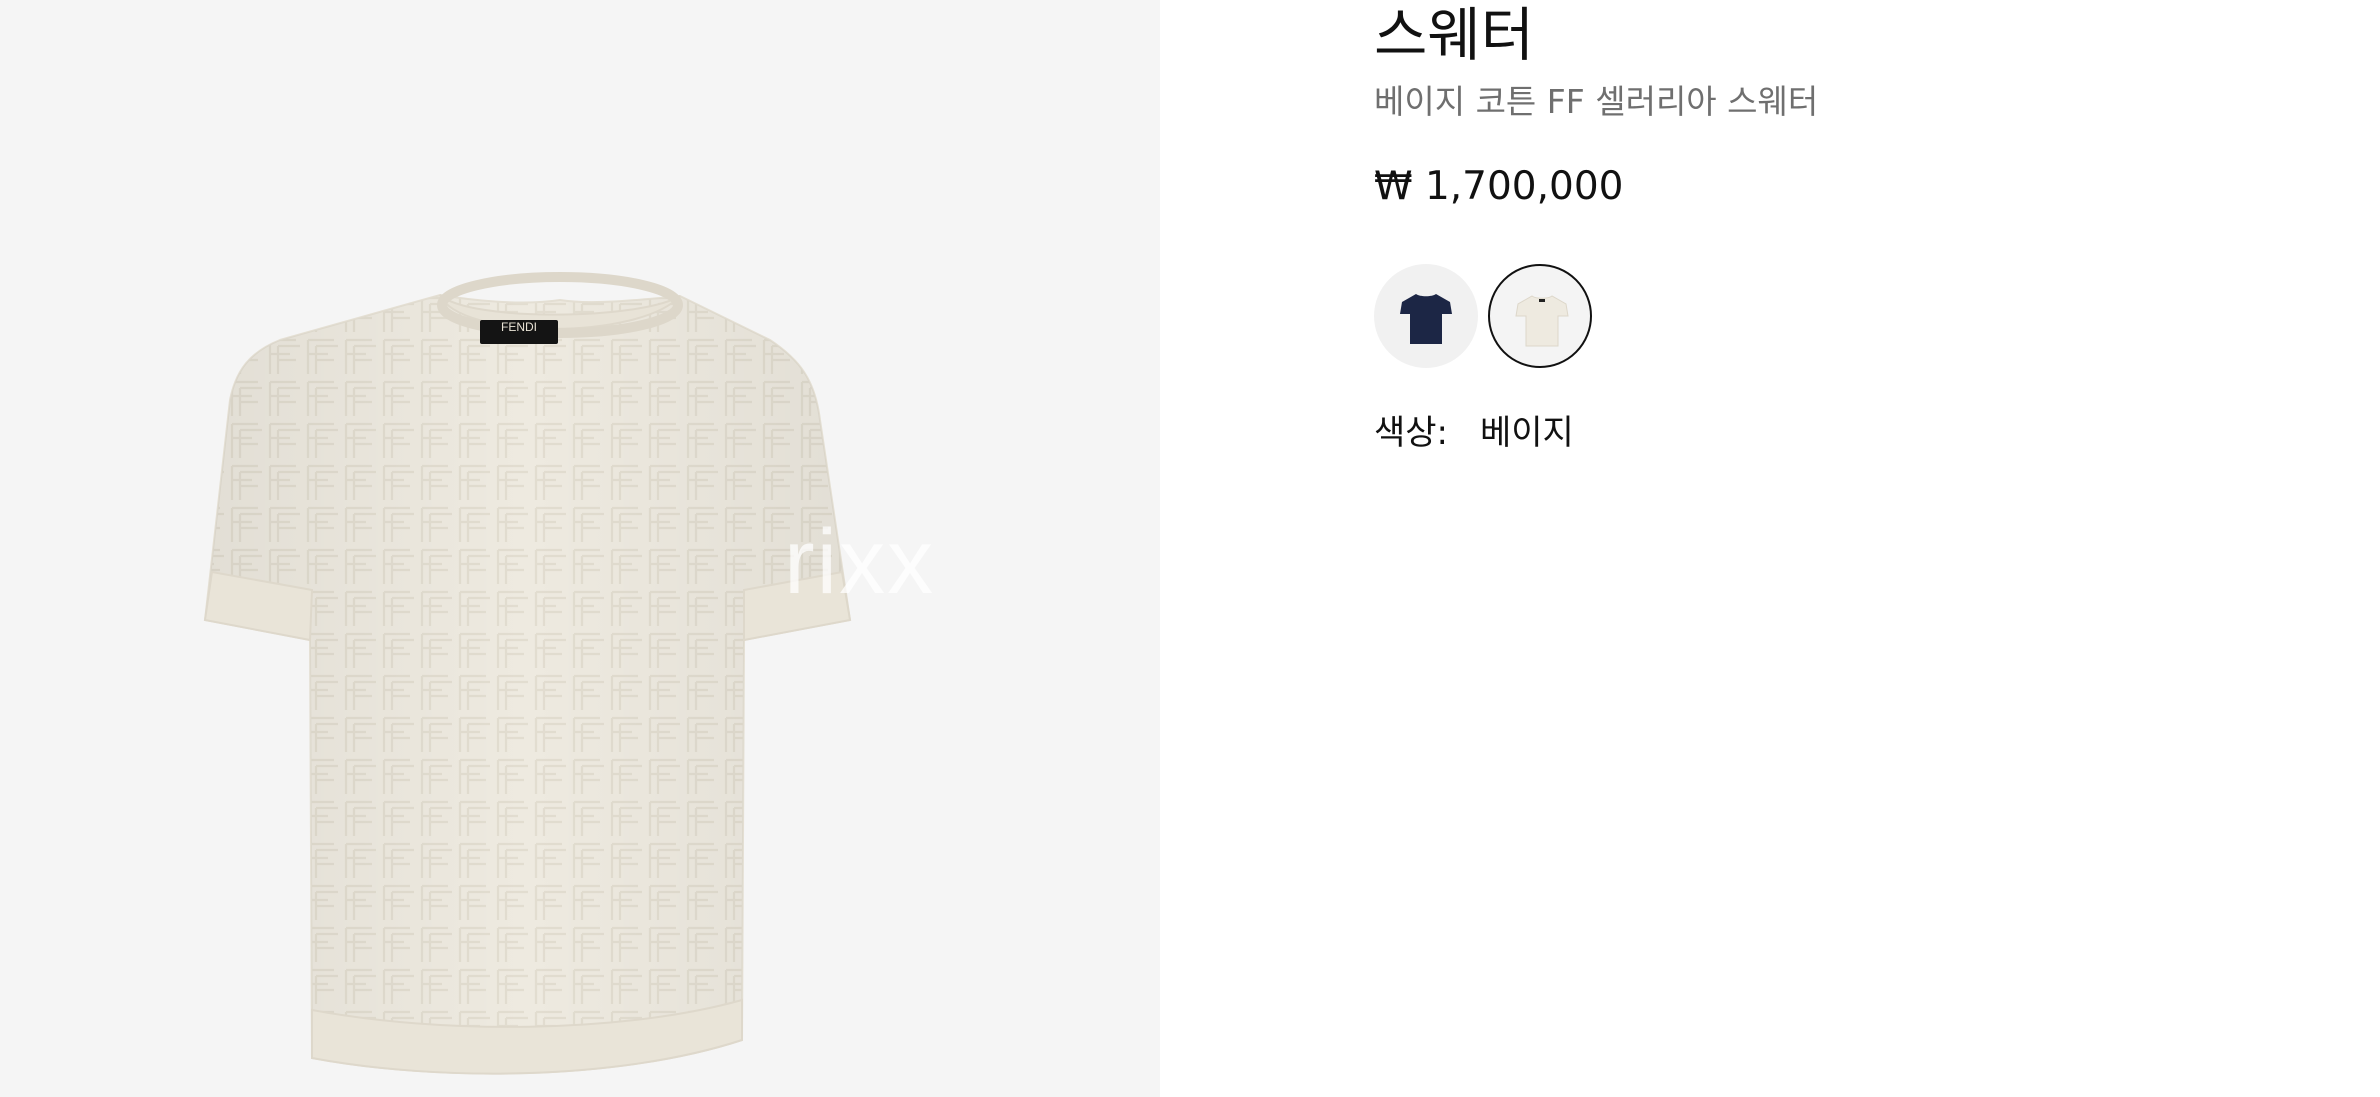 The height and width of the screenshot is (1097, 2380). I want to click on swatch-beige, so click(1540, 316).